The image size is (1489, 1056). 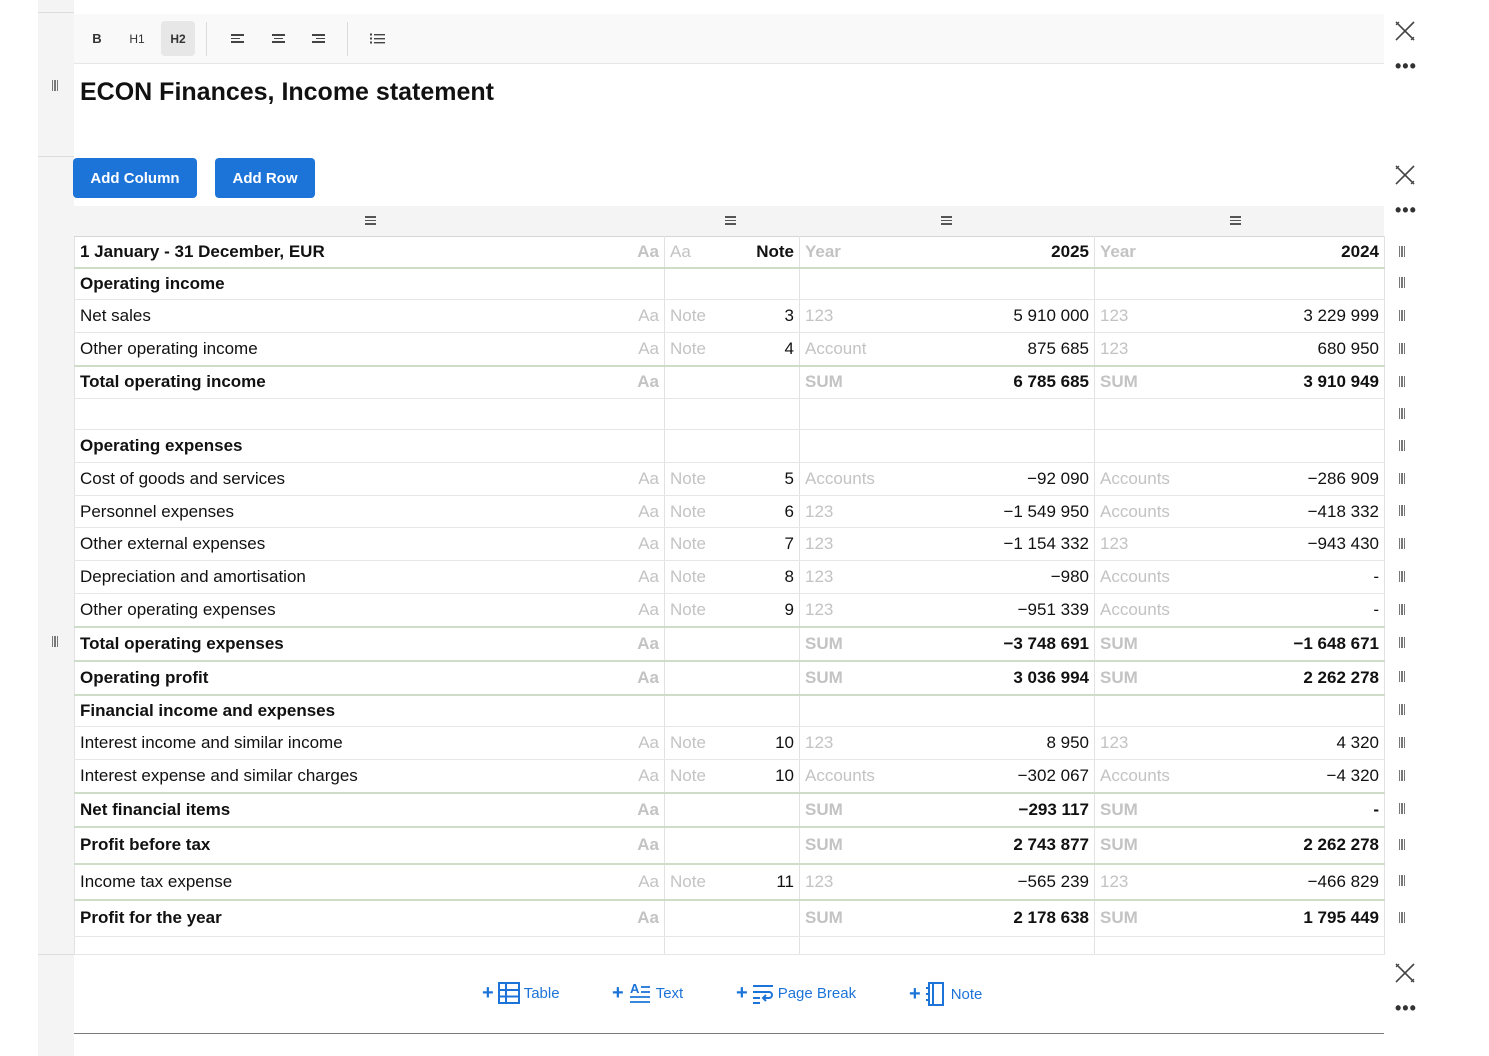 I want to click on value-cell-2024: 123 −466 829, so click(x=1239, y=882).